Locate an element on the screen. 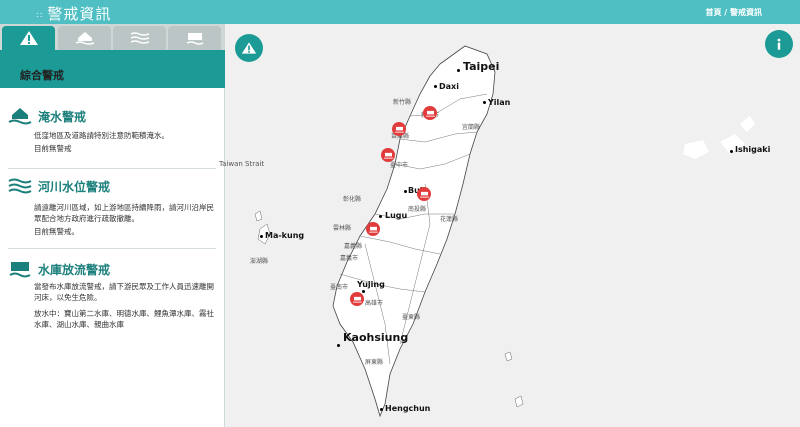  tab-river-warning is located at coordinates (139, 38).